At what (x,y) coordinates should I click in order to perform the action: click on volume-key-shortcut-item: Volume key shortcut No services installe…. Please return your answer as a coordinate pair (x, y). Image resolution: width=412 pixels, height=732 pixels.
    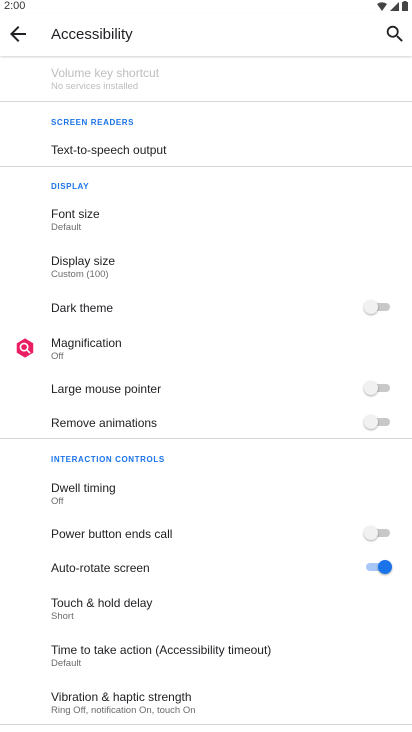
    Looking at the image, I should click on (206, 80).